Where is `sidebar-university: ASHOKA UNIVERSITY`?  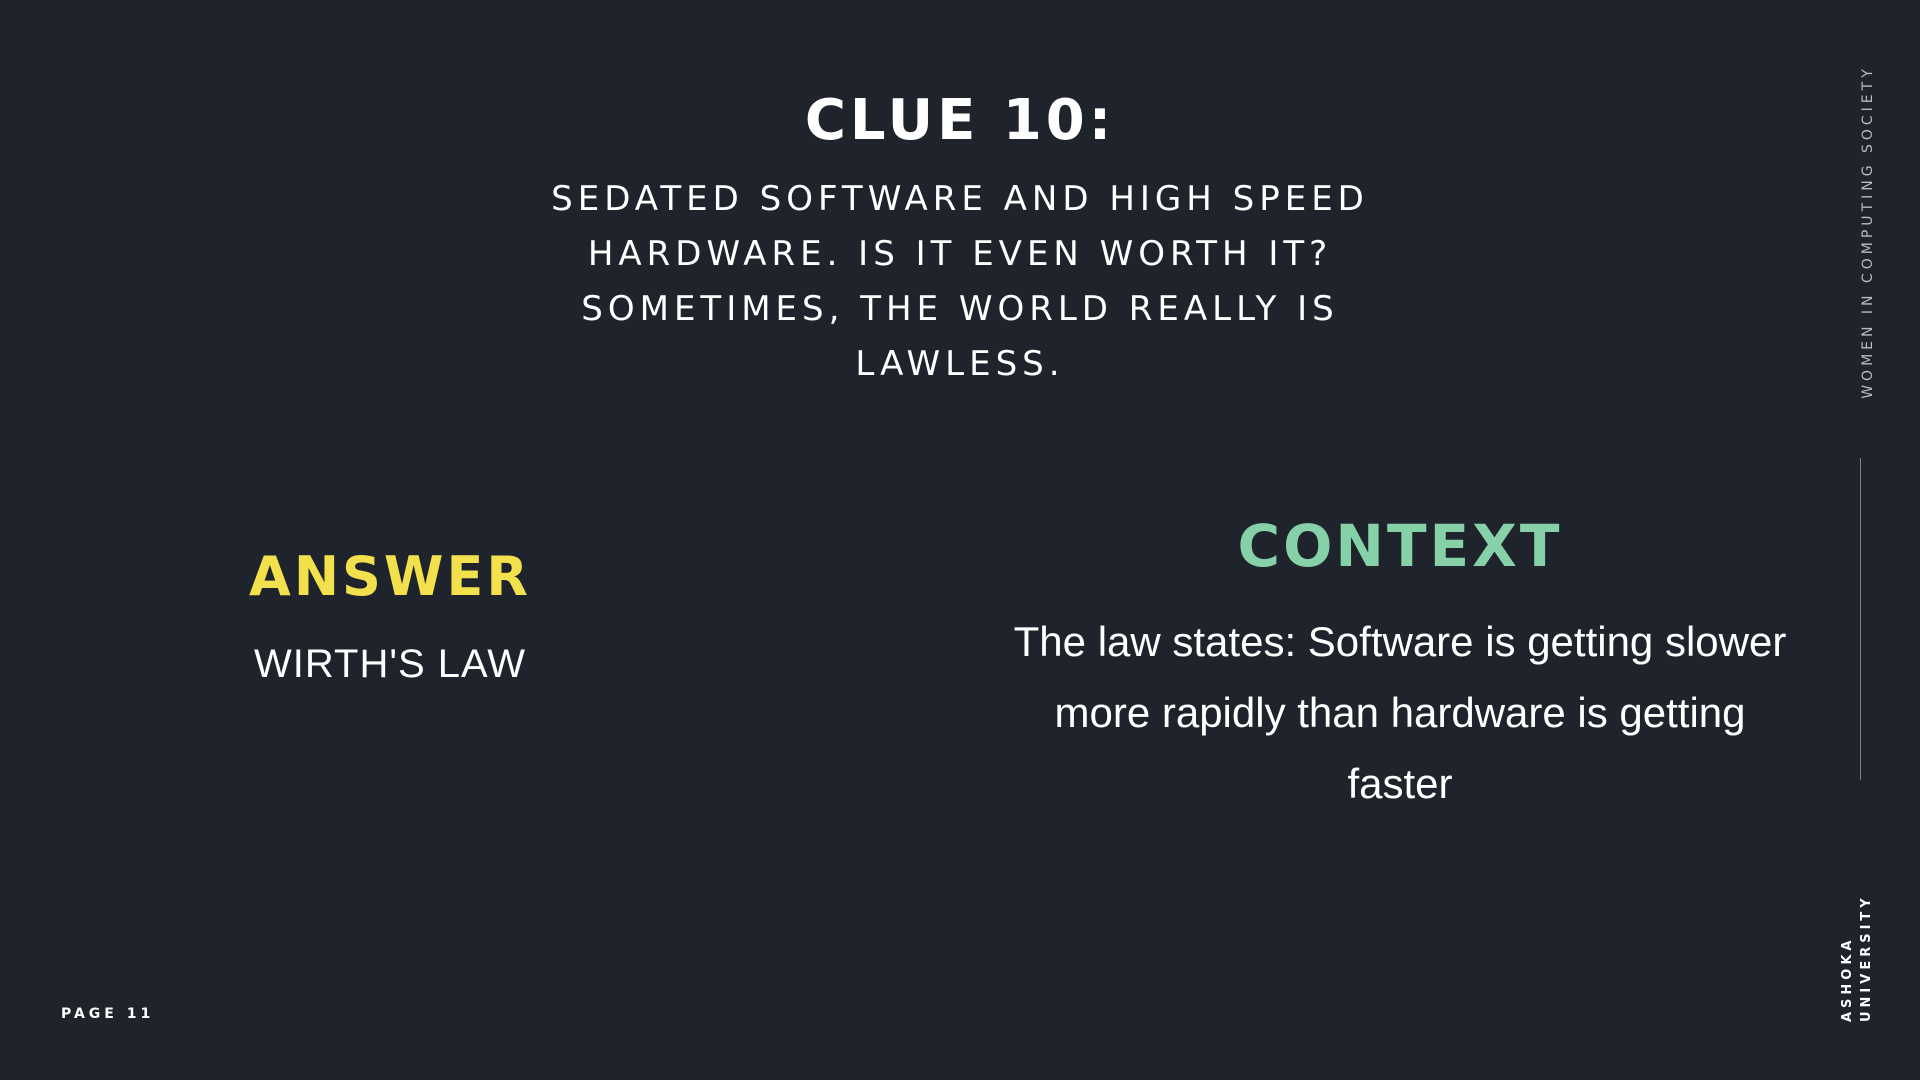
sidebar-university: ASHOKA UNIVERSITY is located at coordinates (1856, 956).